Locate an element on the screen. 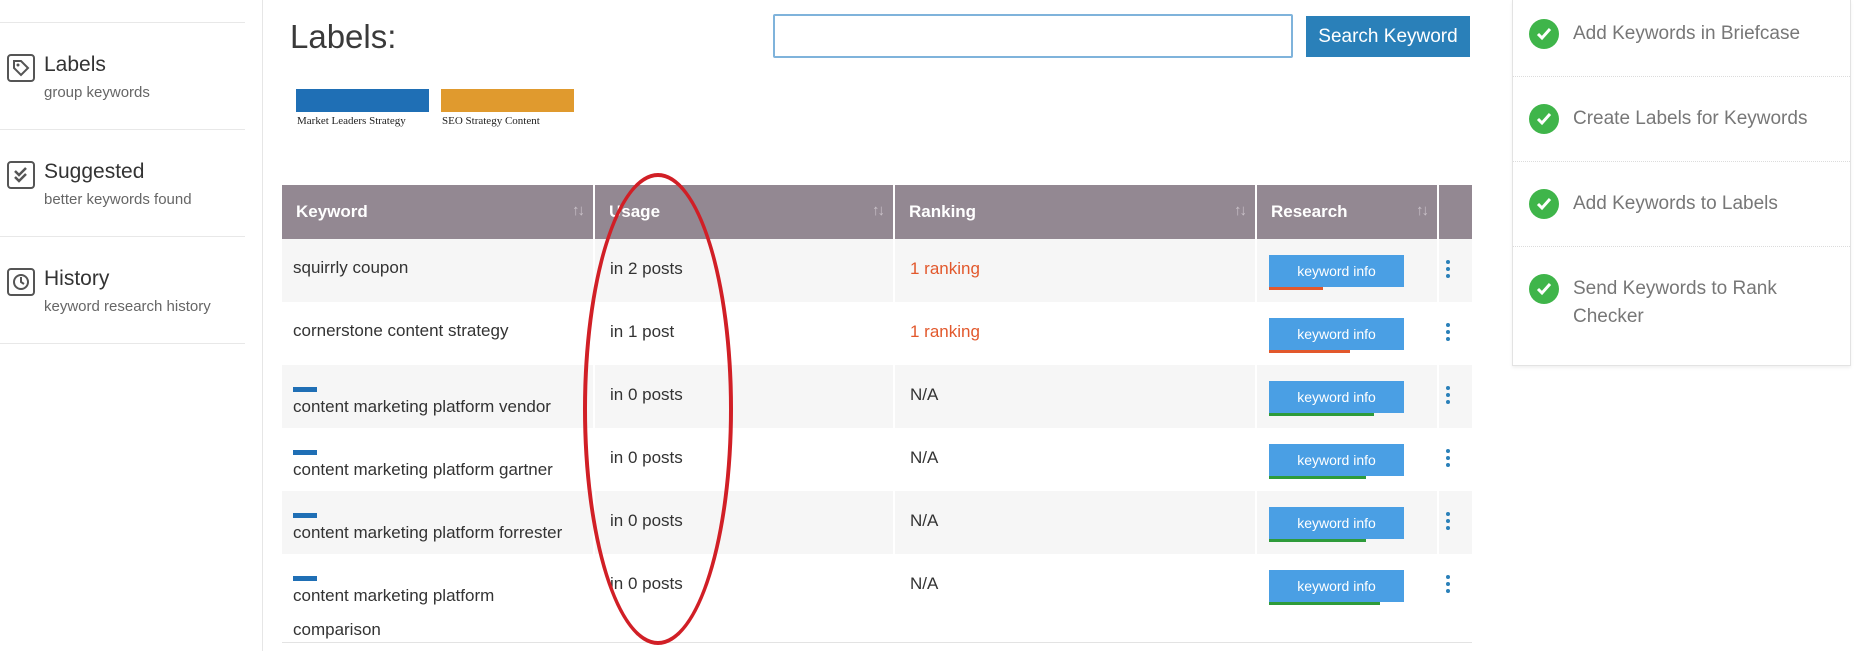  column-label: Research is located at coordinates (1309, 211).